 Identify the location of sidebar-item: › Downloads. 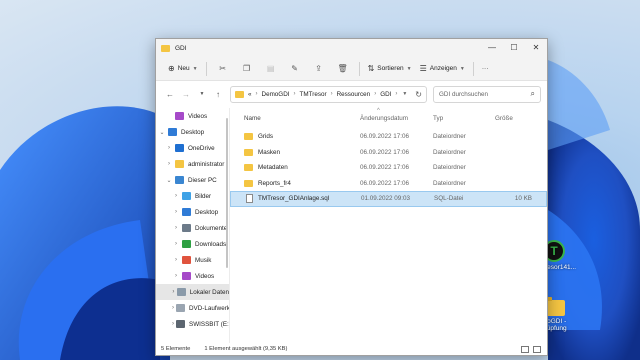
(192, 244).